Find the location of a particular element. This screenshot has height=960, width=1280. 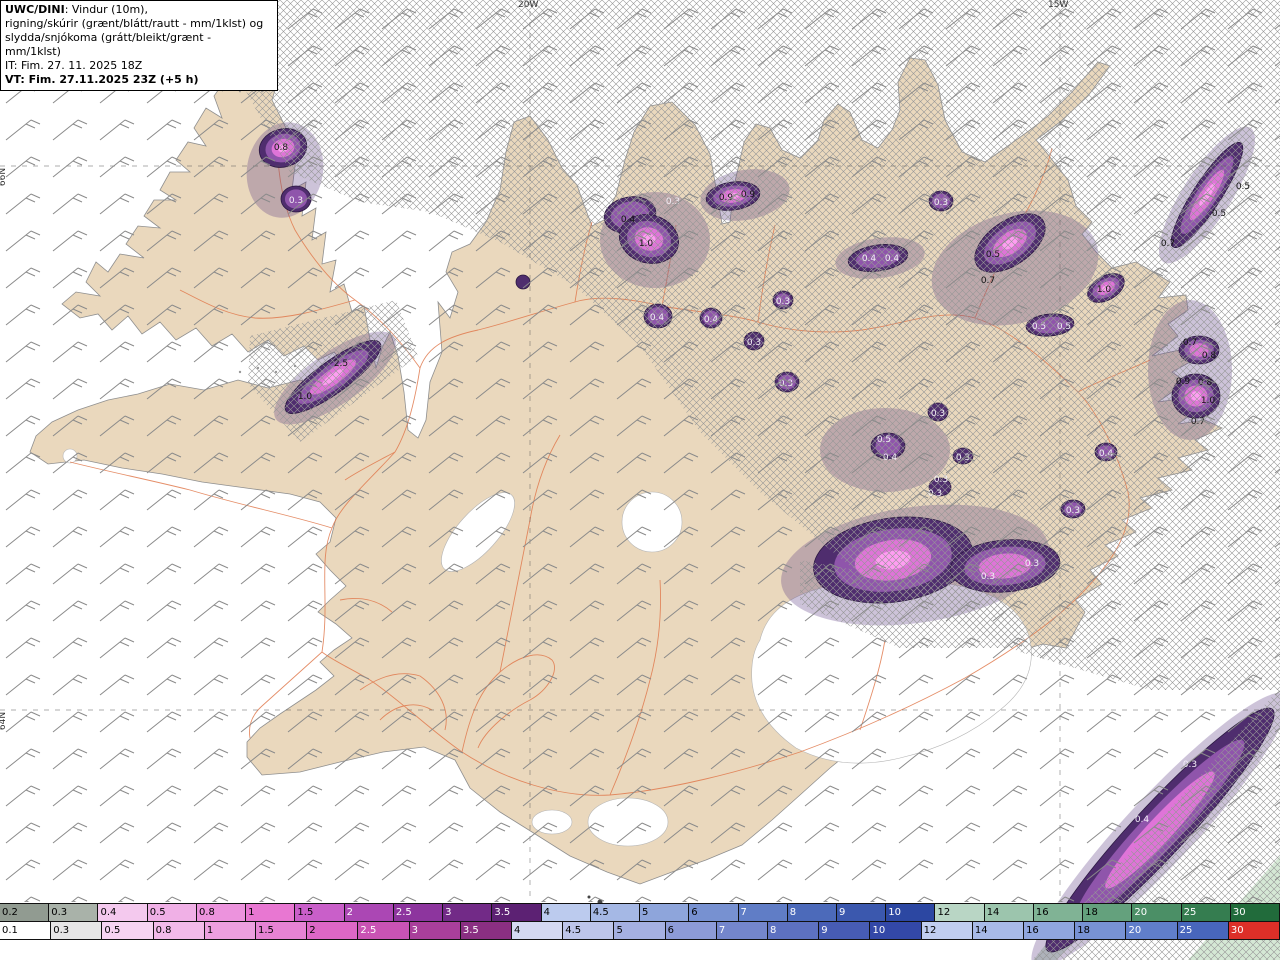

scale-cell-label: 3 is located at coordinates (414, 930).